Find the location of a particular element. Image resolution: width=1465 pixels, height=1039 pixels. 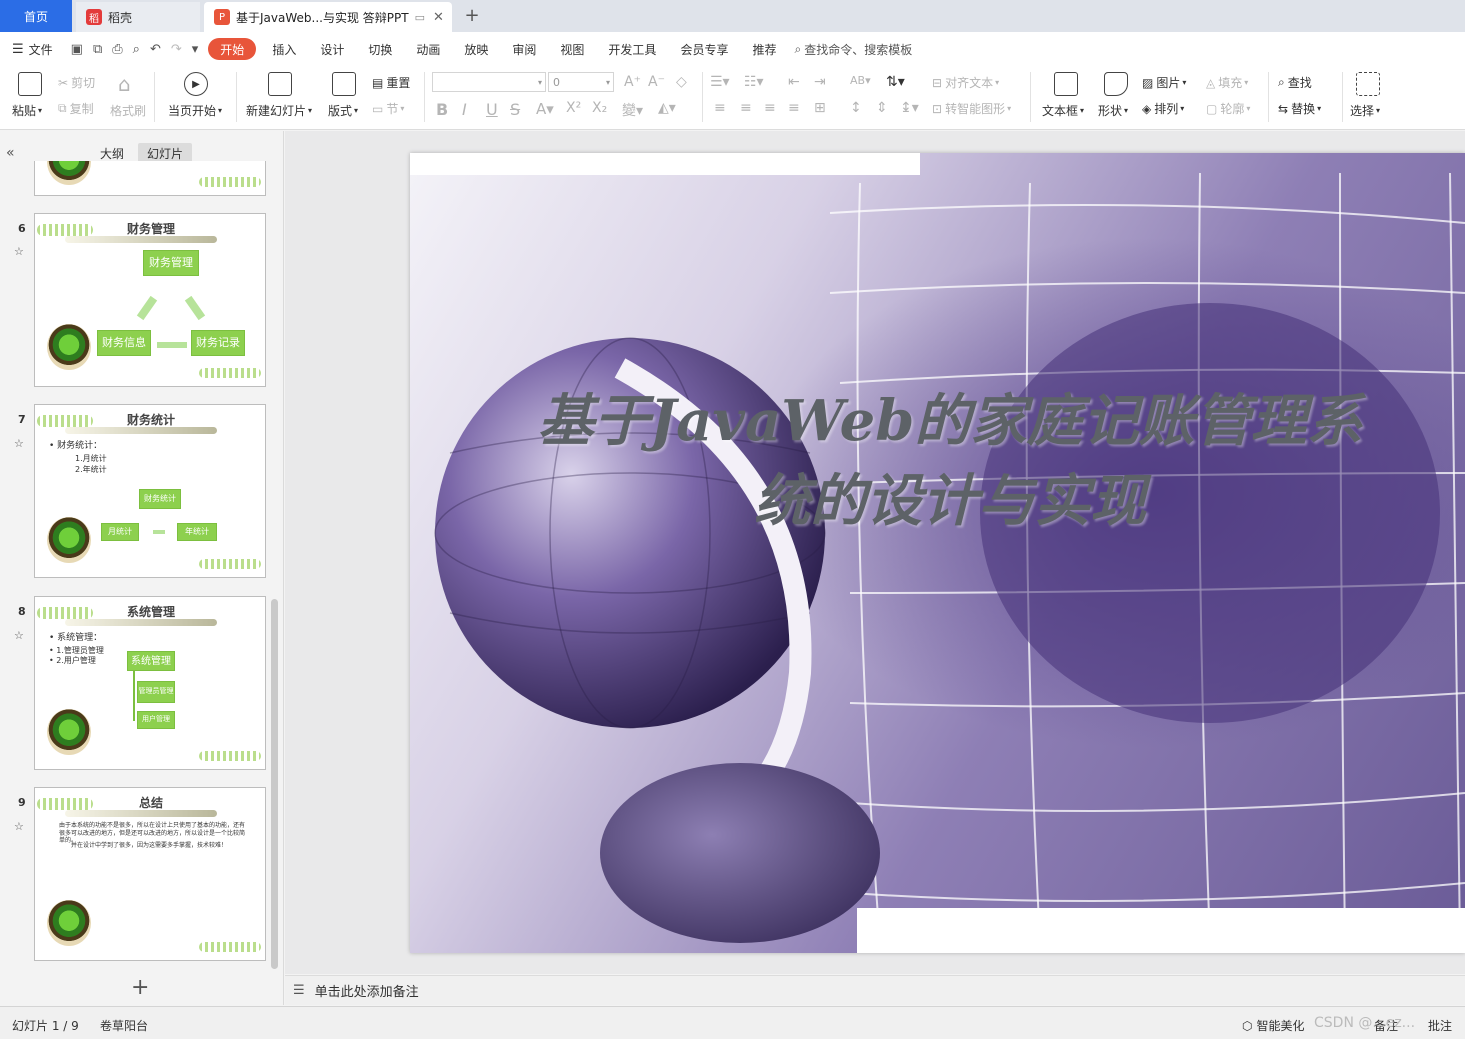

new-slide-button: 新建幻灯片 ▾ is located at coordinates (279, 110).